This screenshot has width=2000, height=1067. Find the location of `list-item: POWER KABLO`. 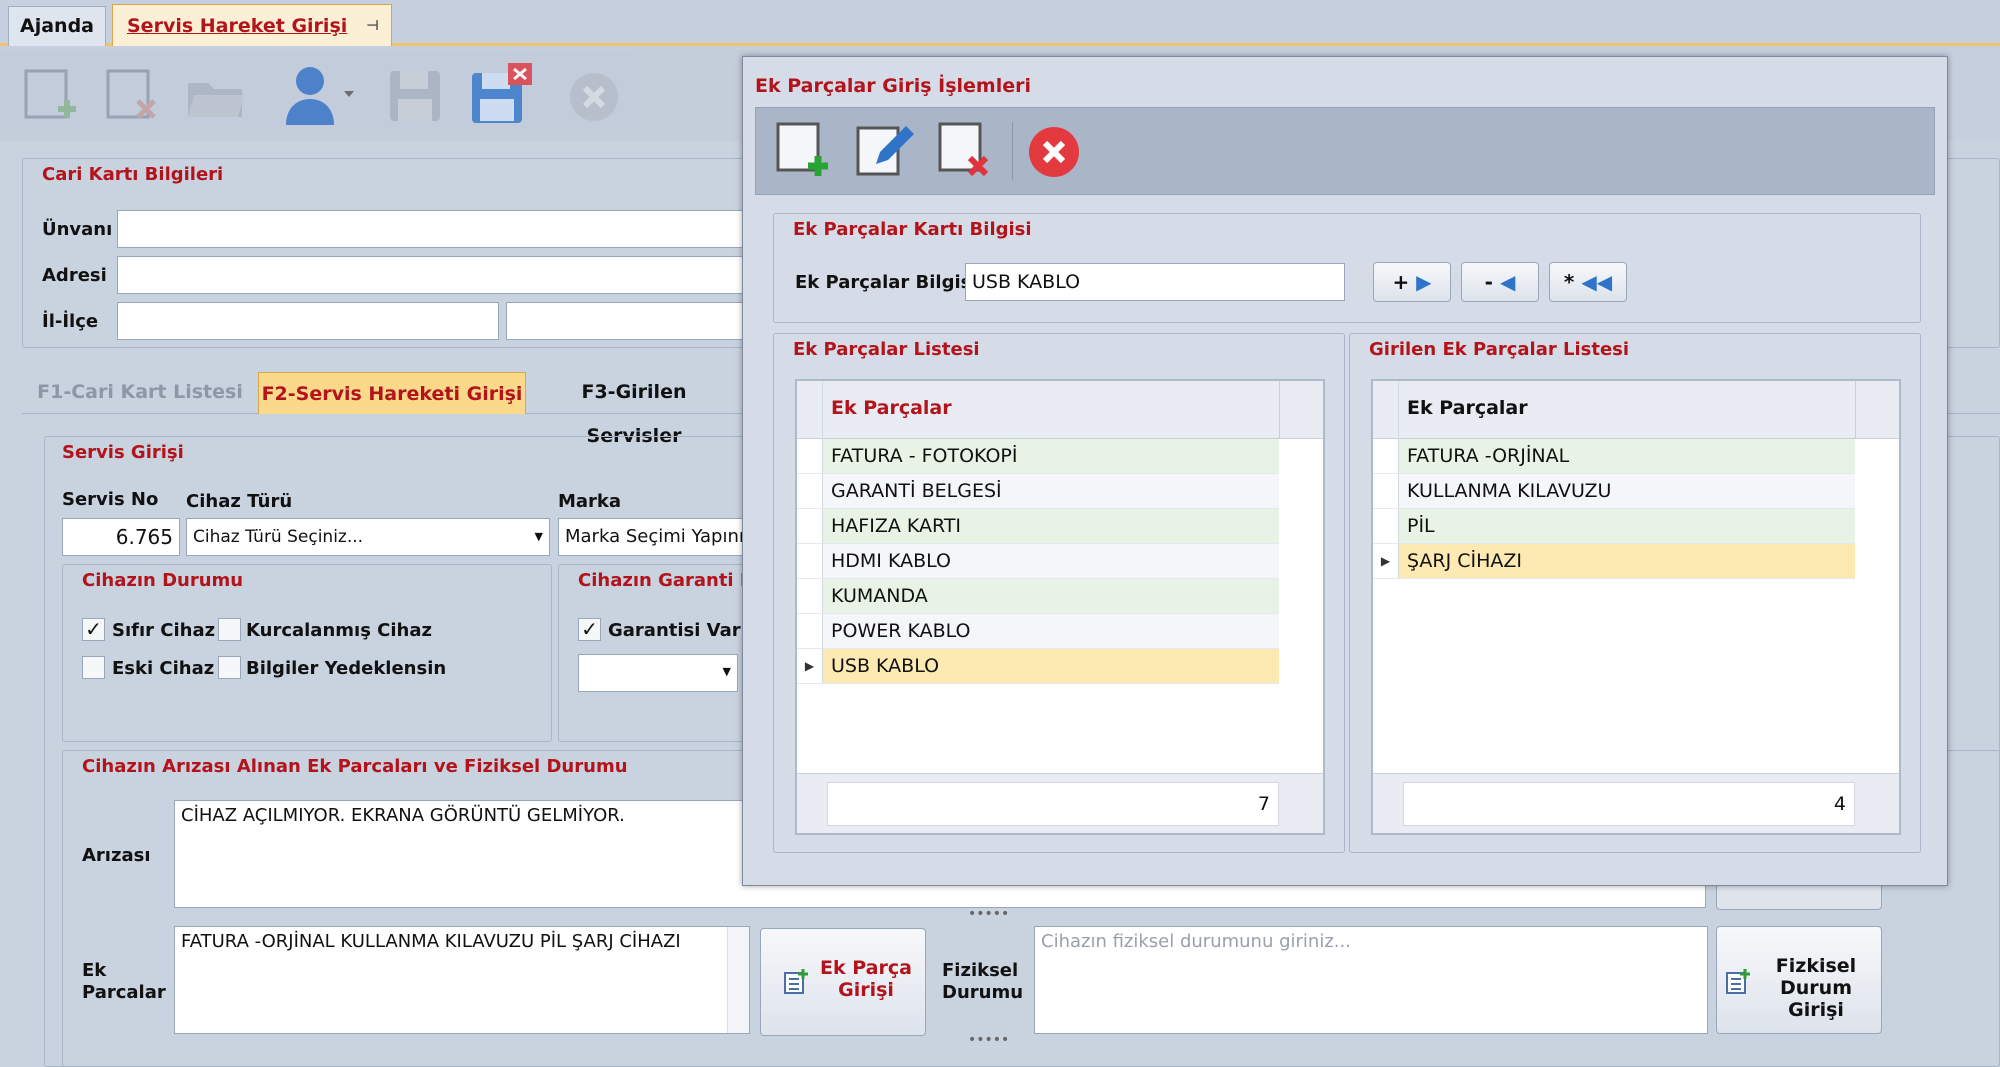

list-item: POWER KABLO is located at coordinates (1038, 631).